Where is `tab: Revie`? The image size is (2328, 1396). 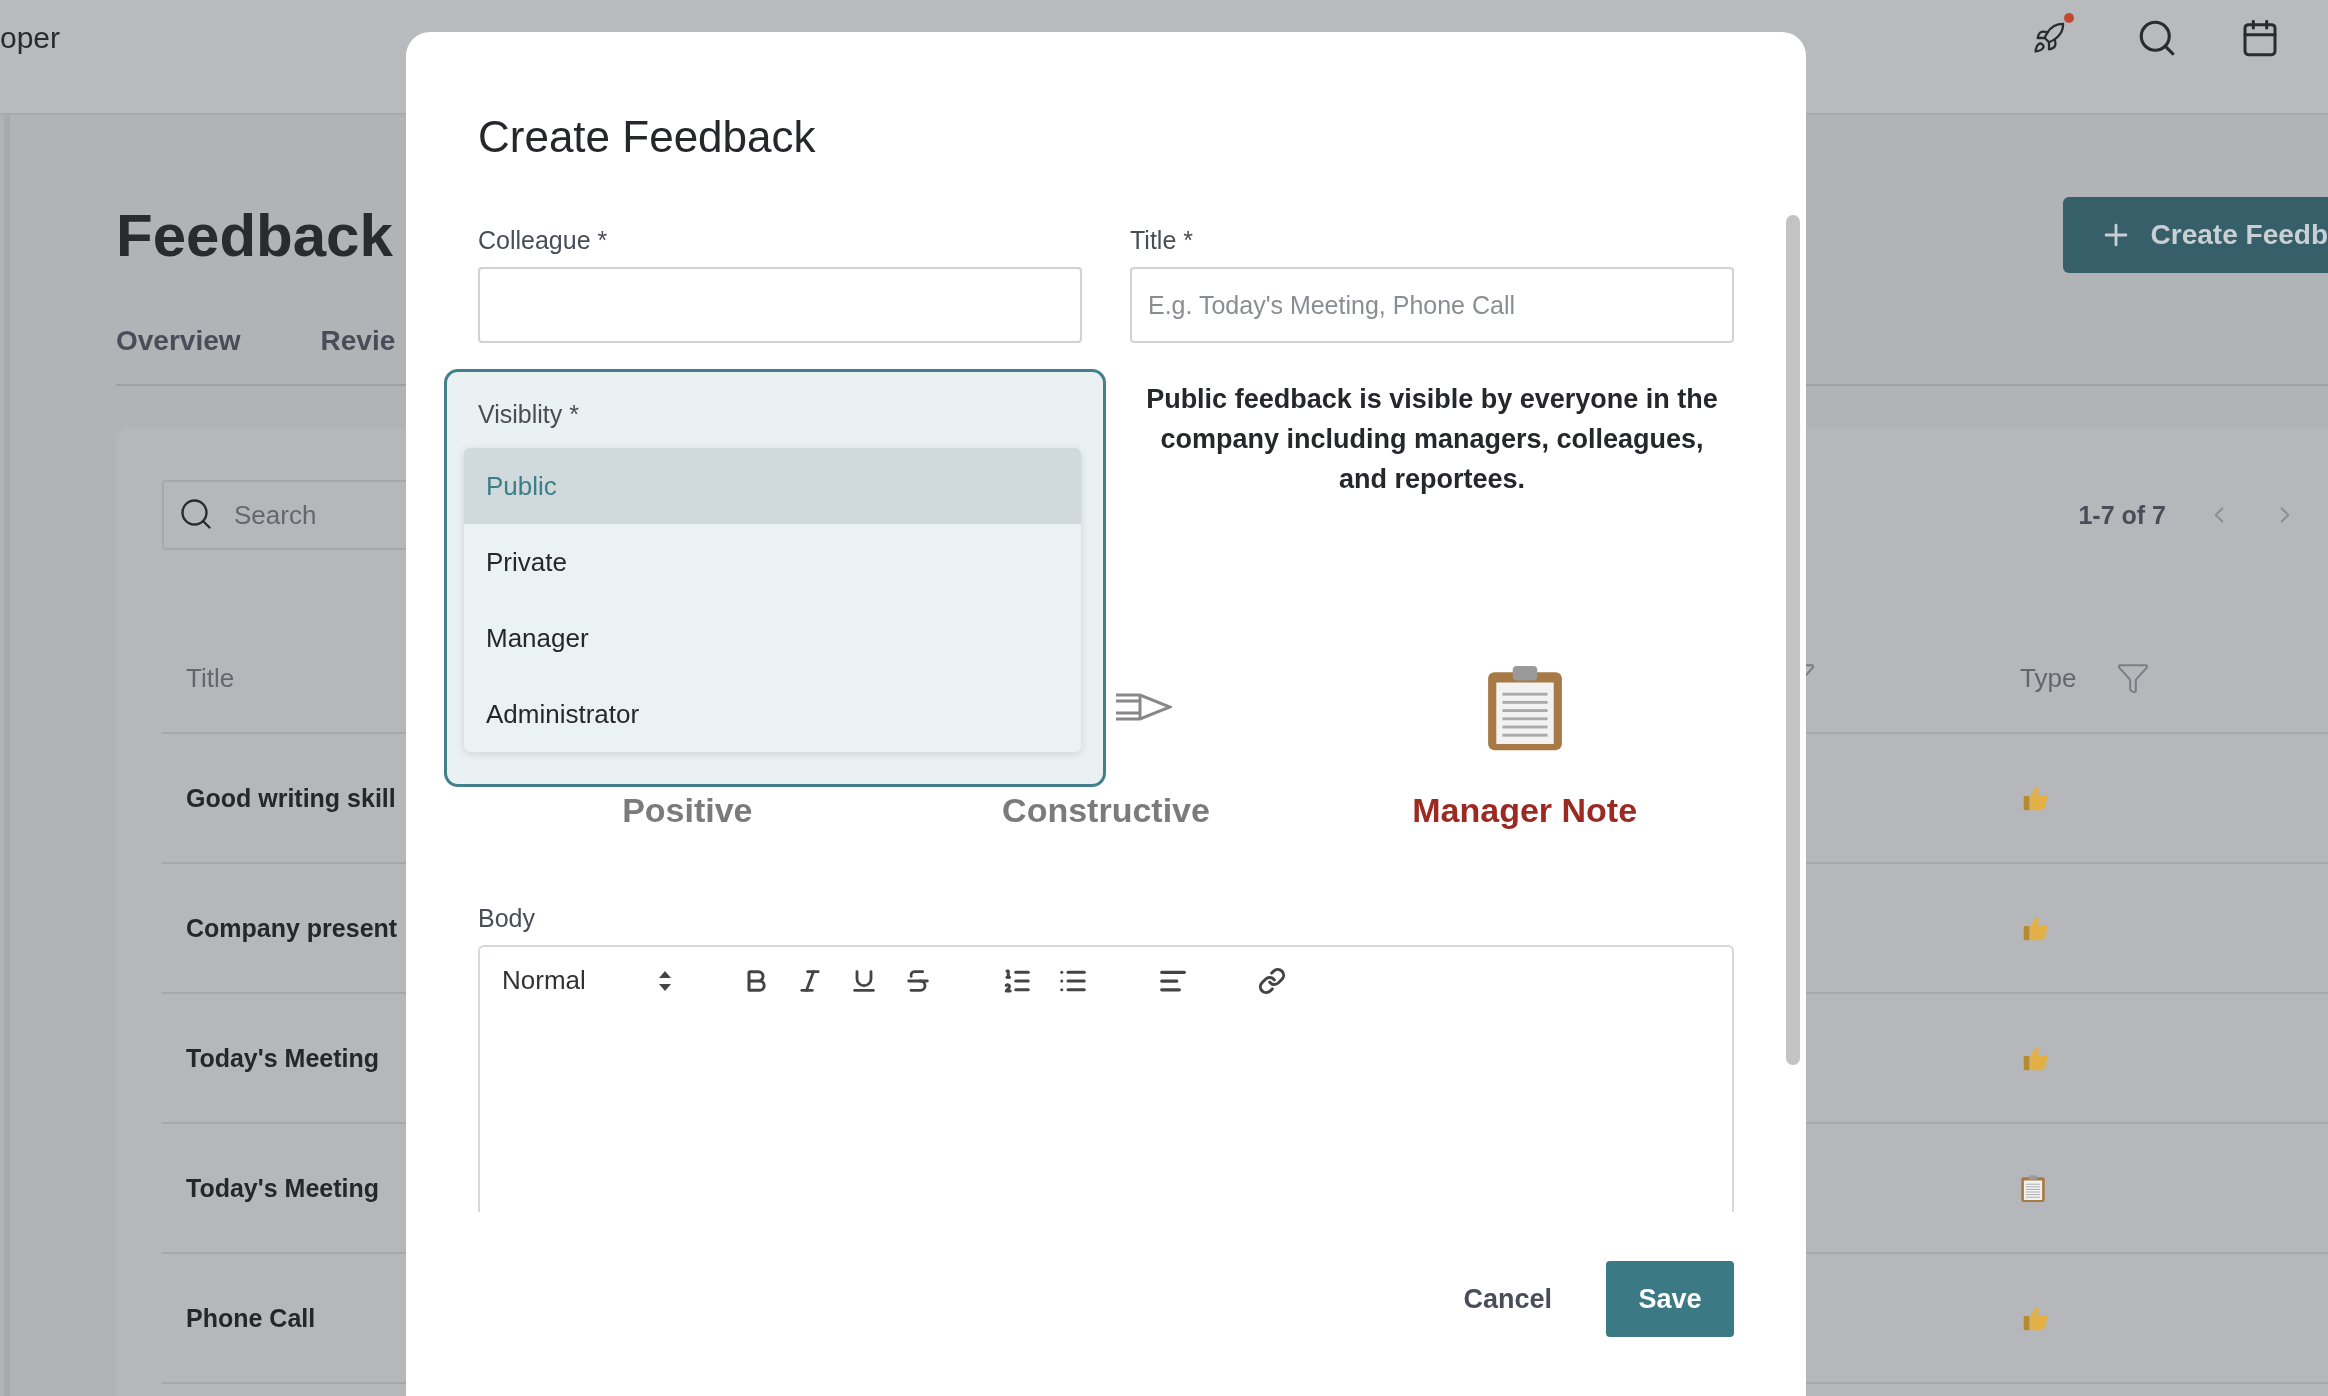
tab: Revie is located at coordinates (358, 345).